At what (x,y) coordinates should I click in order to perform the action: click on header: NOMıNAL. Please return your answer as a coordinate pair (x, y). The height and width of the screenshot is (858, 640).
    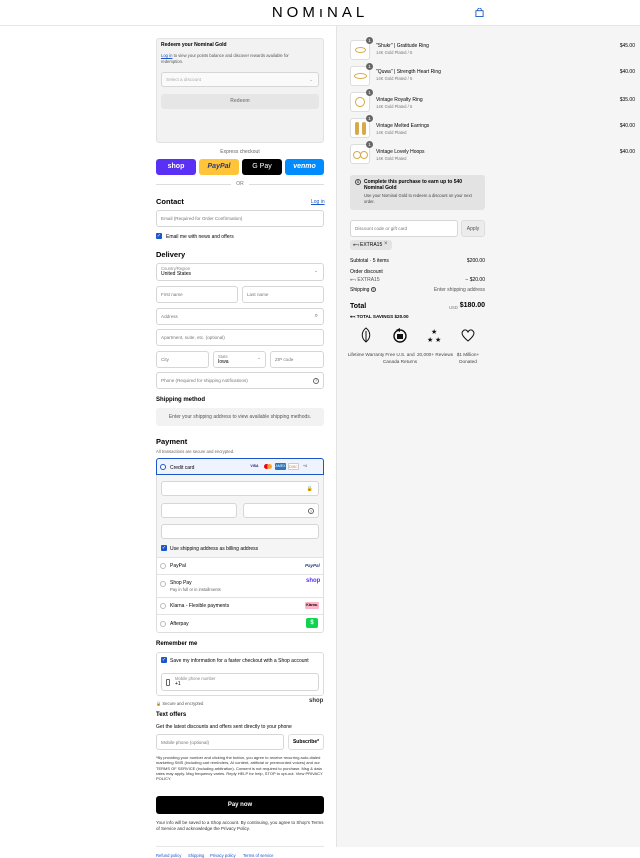
    Looking at the image, I should click on (320, 13).